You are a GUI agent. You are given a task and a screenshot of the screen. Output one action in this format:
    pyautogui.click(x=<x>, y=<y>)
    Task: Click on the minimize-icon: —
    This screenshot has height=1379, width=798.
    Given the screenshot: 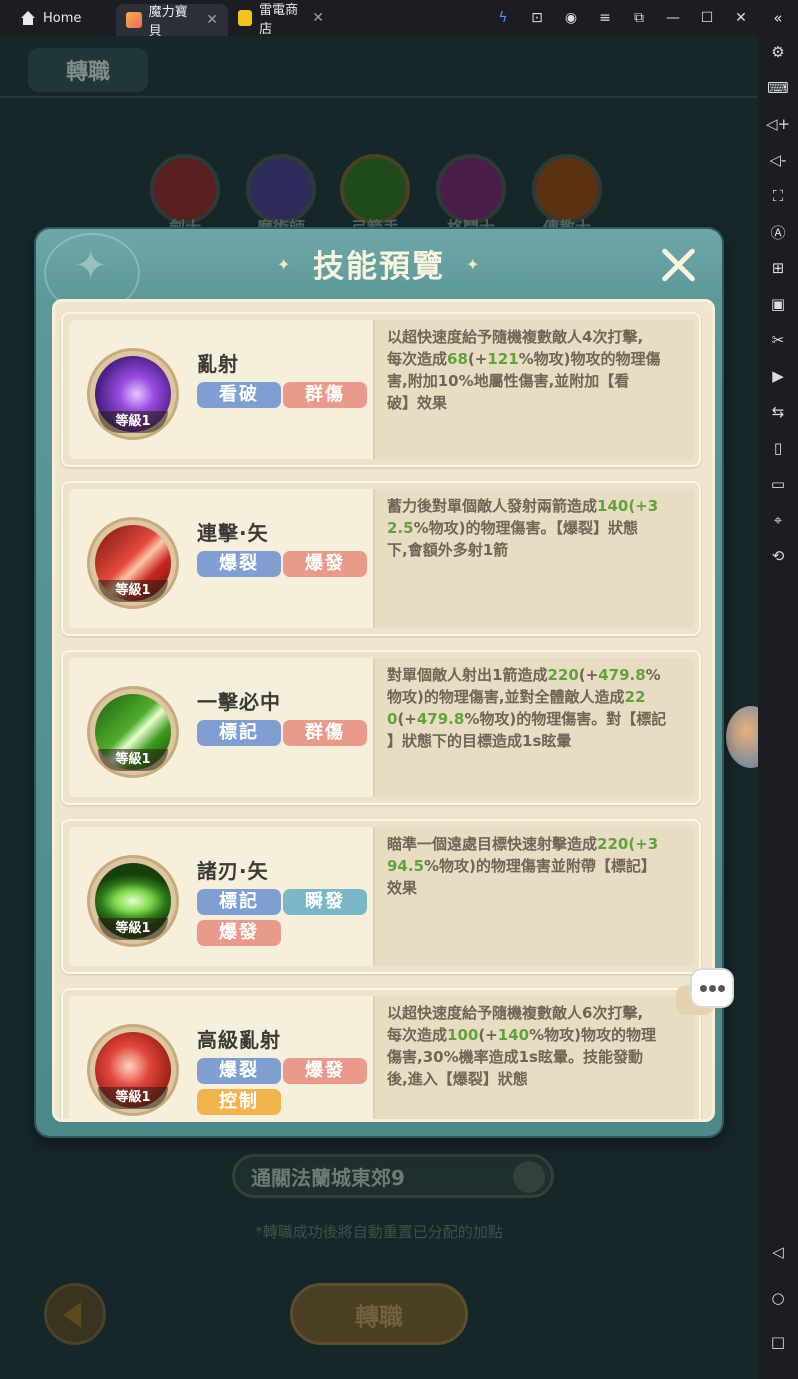 What is the action you would take?
    pyautogui.click(x=673, y=18)
    